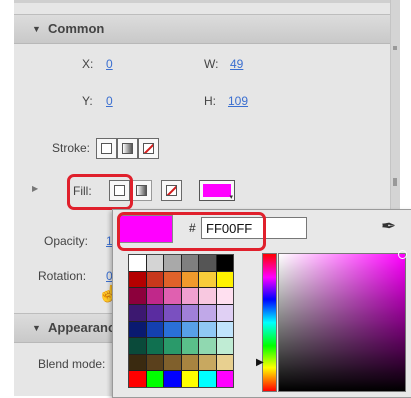 The height and width of the screenshot is (398, 411). I want to click on stroke-label: Stroke:, so click(71, 148).